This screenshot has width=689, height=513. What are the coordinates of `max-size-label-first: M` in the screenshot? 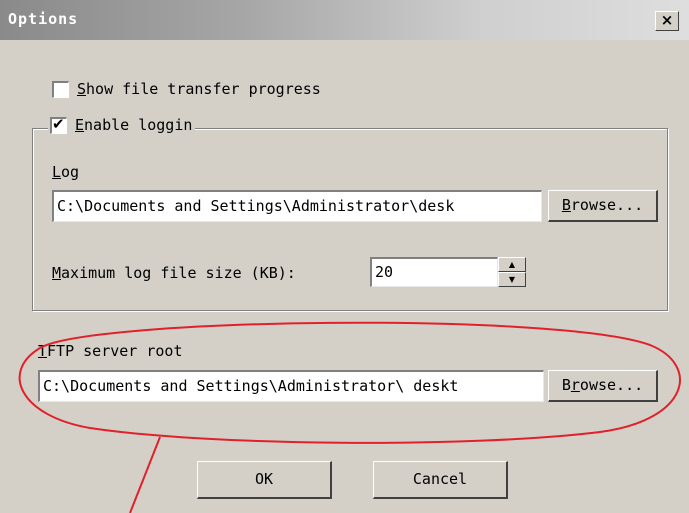 It's located at (57, 273).